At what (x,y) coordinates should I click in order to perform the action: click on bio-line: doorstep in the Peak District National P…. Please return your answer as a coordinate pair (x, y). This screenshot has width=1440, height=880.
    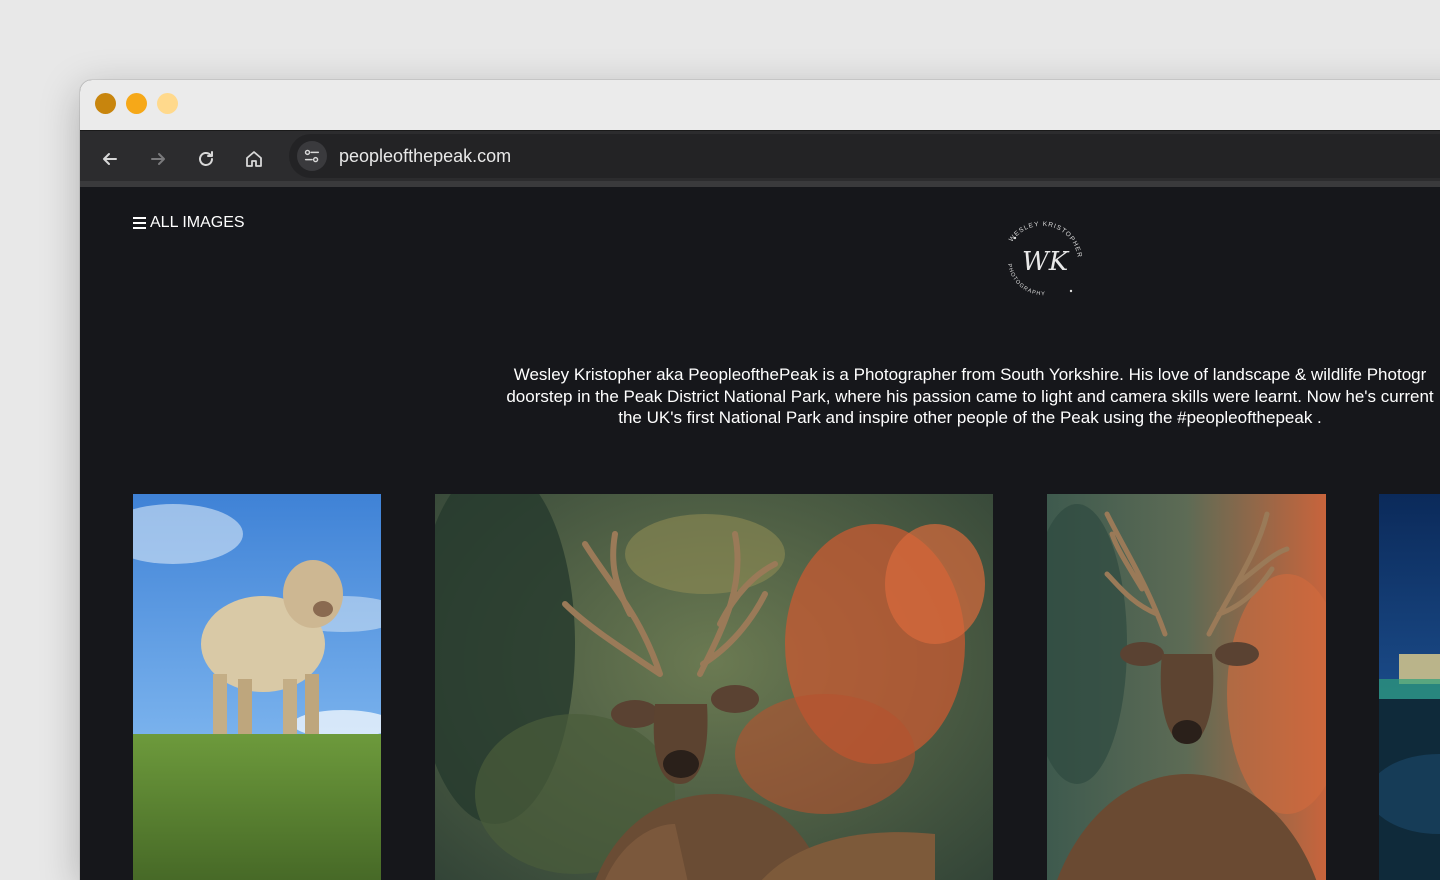
    Looking at the image, I should click on (970, 396).